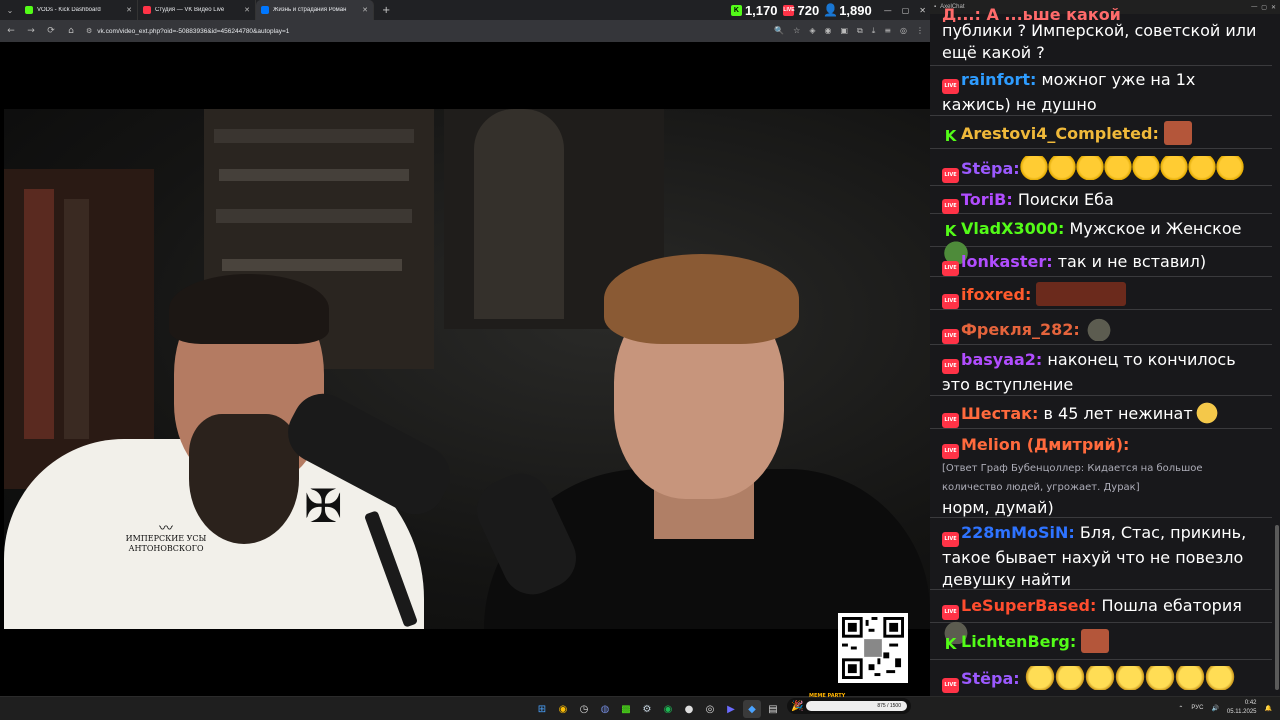 This screenshot has width=1280, height=720. I want to click on window-controls: — ▢ ✕, so click(905, 10).